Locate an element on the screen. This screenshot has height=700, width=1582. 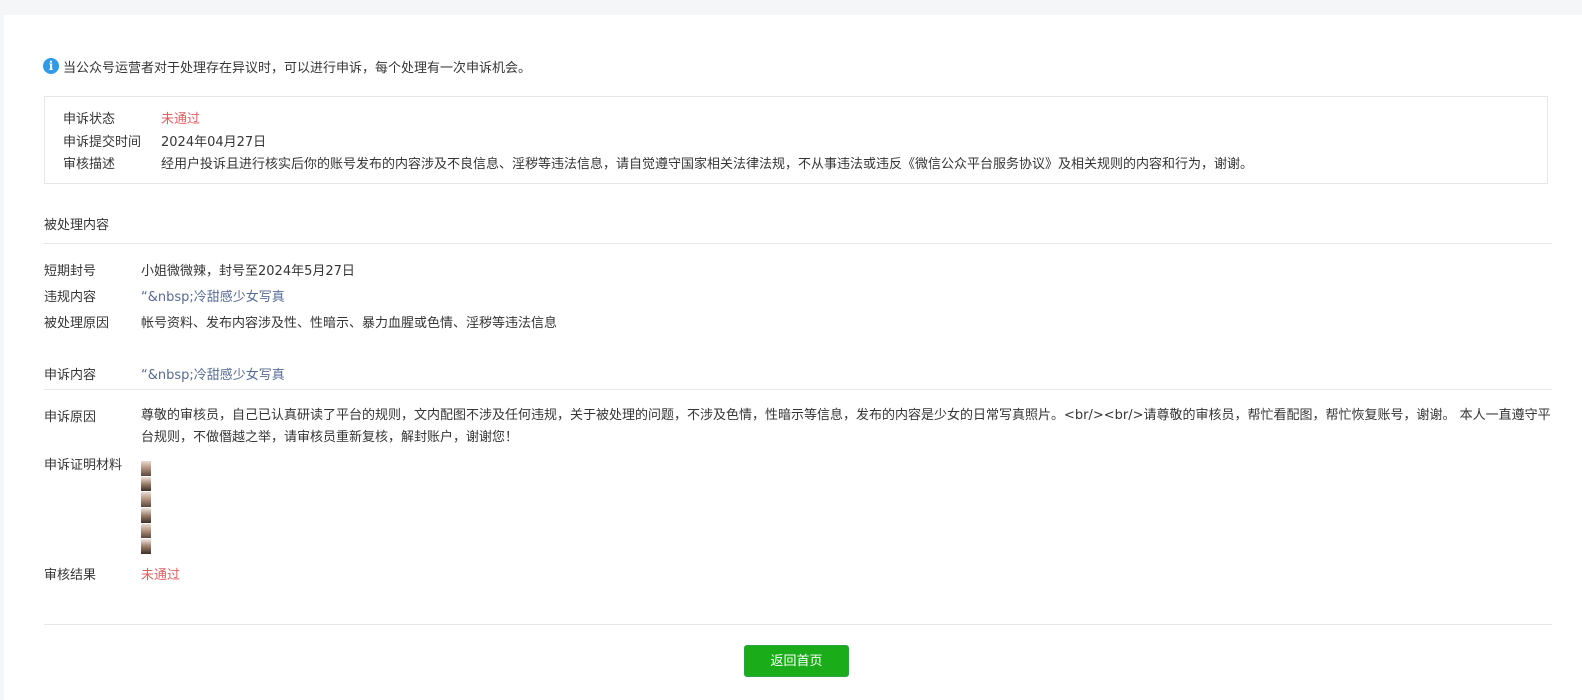
ban-label: 短期封号 is located at coordinates (70, 271).